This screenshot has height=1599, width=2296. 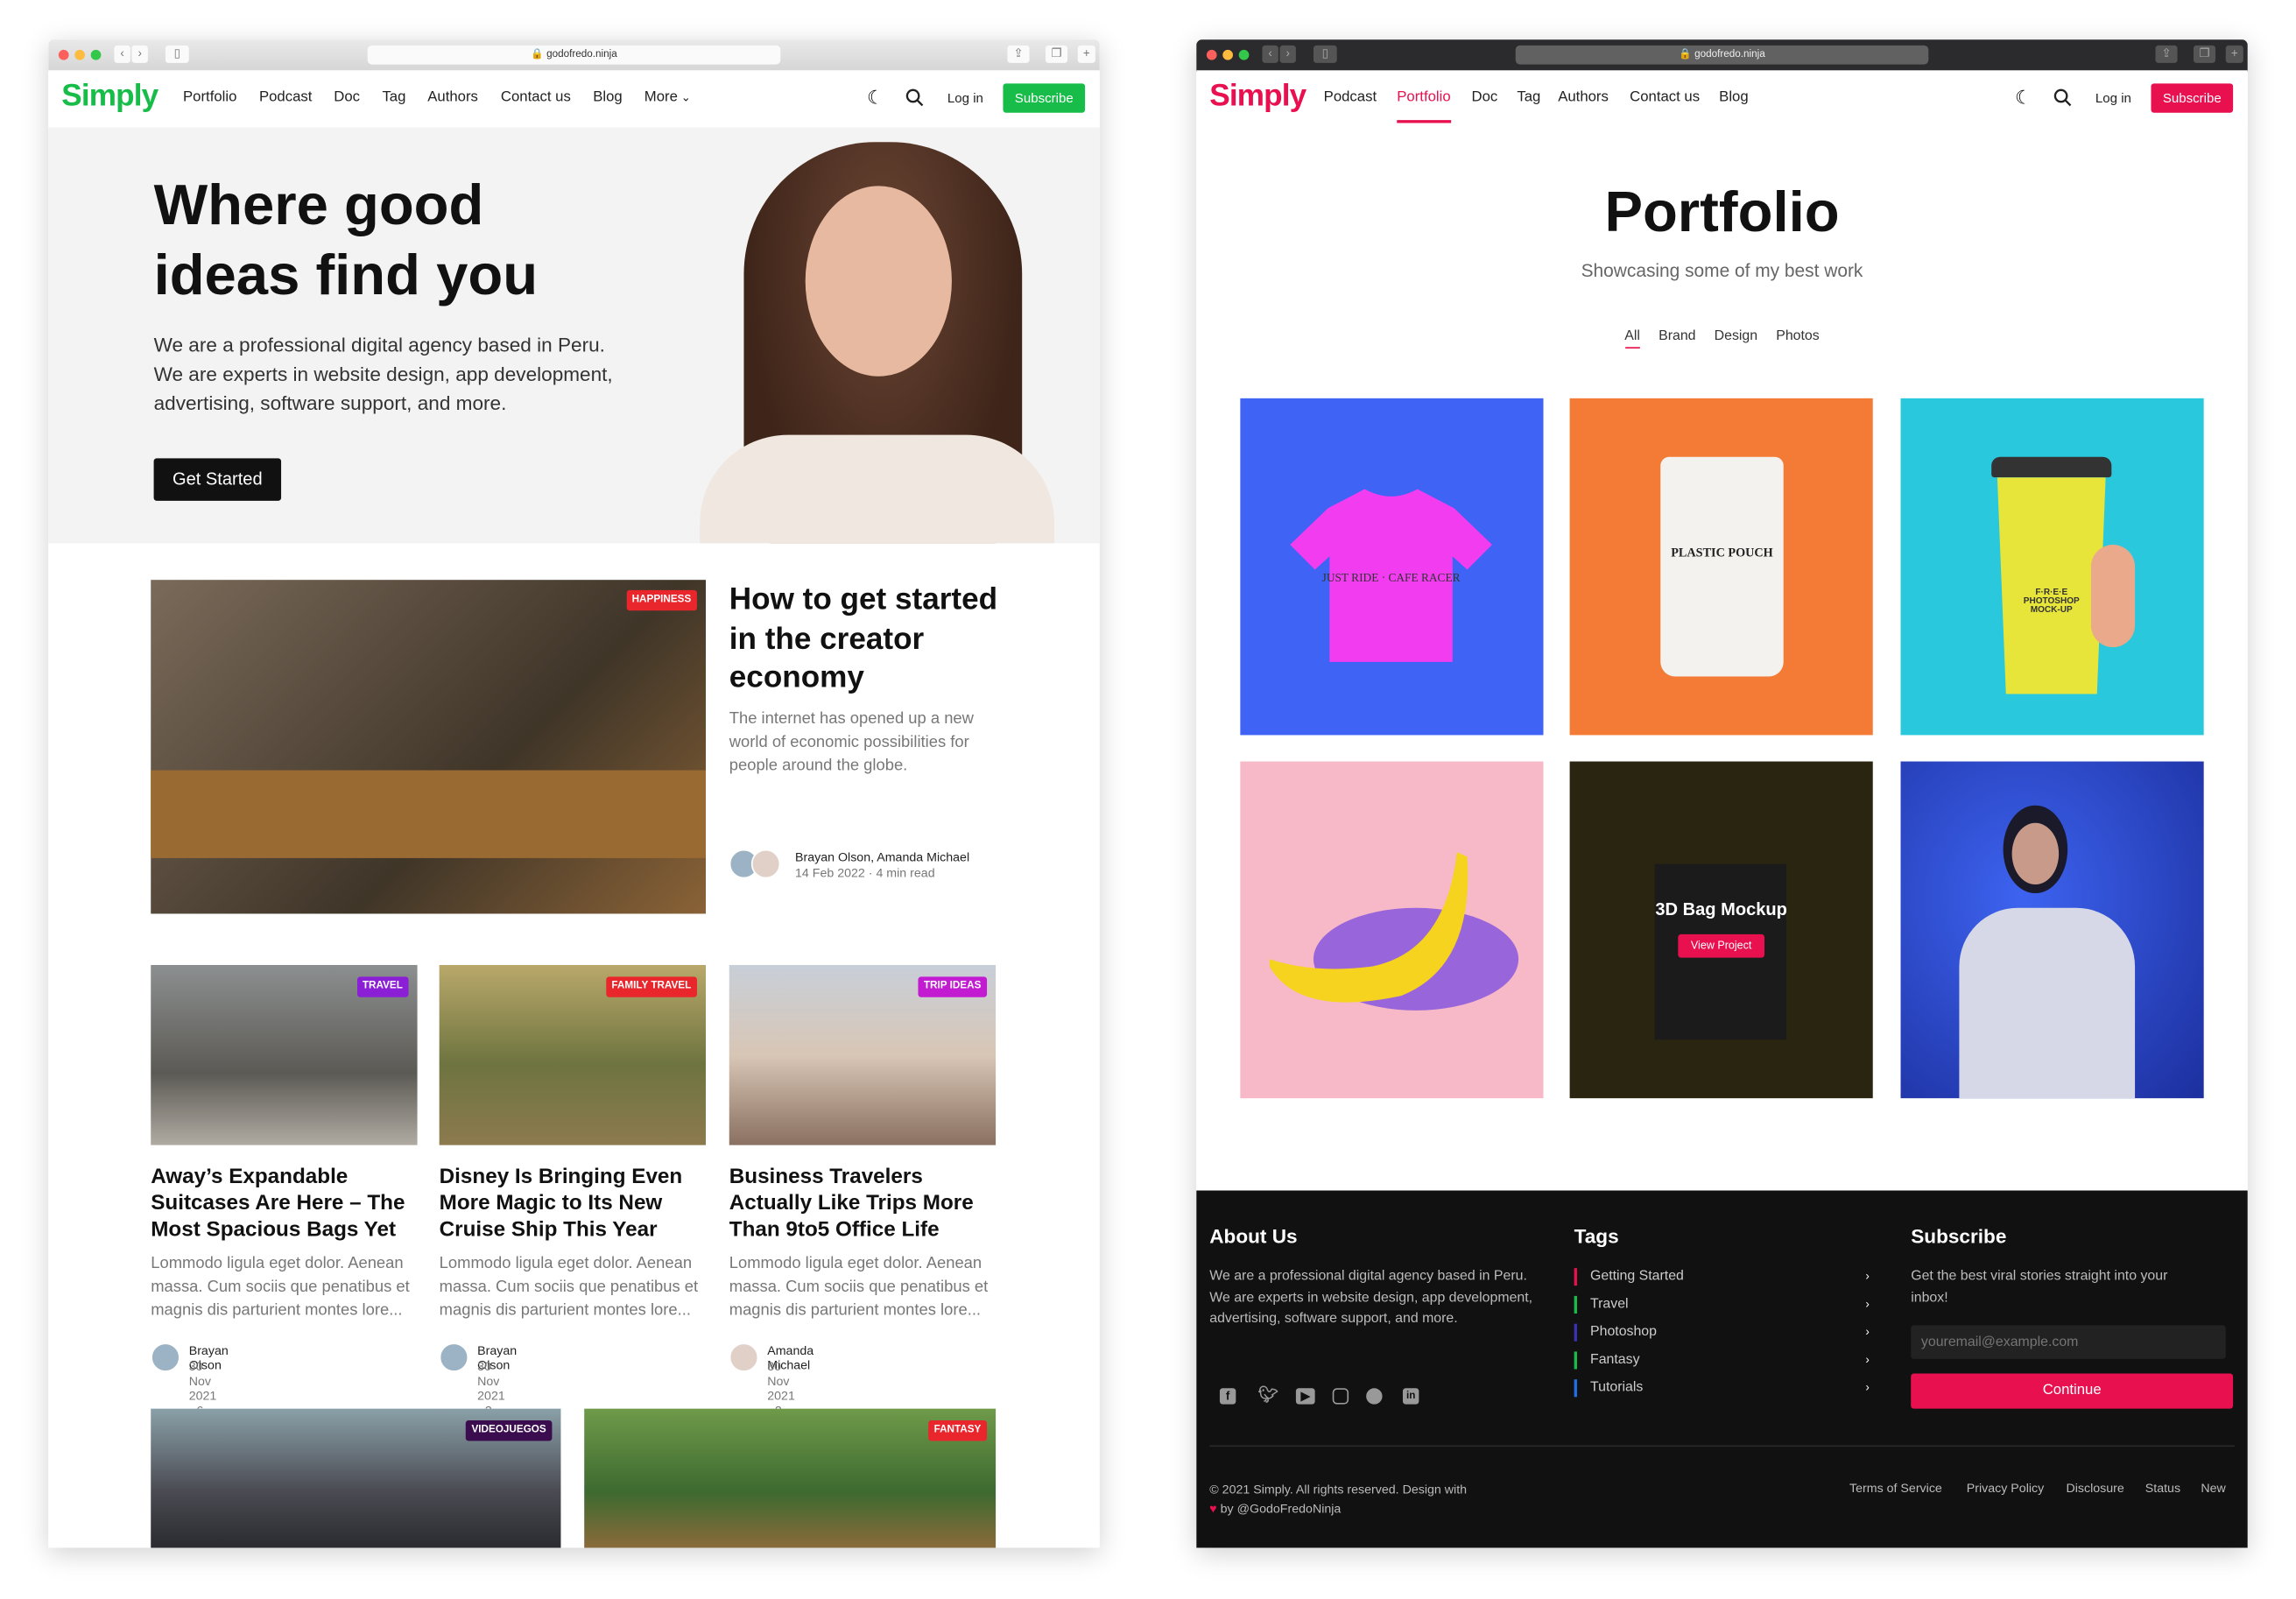 I want to click on heart-icon: ♥, so click(x=1213, y=1508).